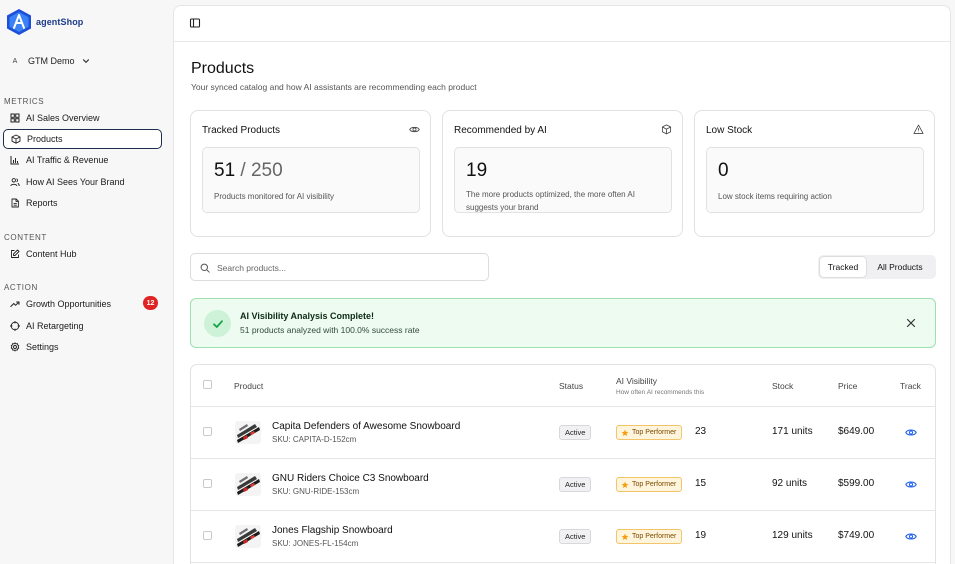 The width and height of the screenshot is (955, 564). Describe the element at coordinates (25, 237) in the screenshot. I see `section-label-content: CONTENT` at that location.